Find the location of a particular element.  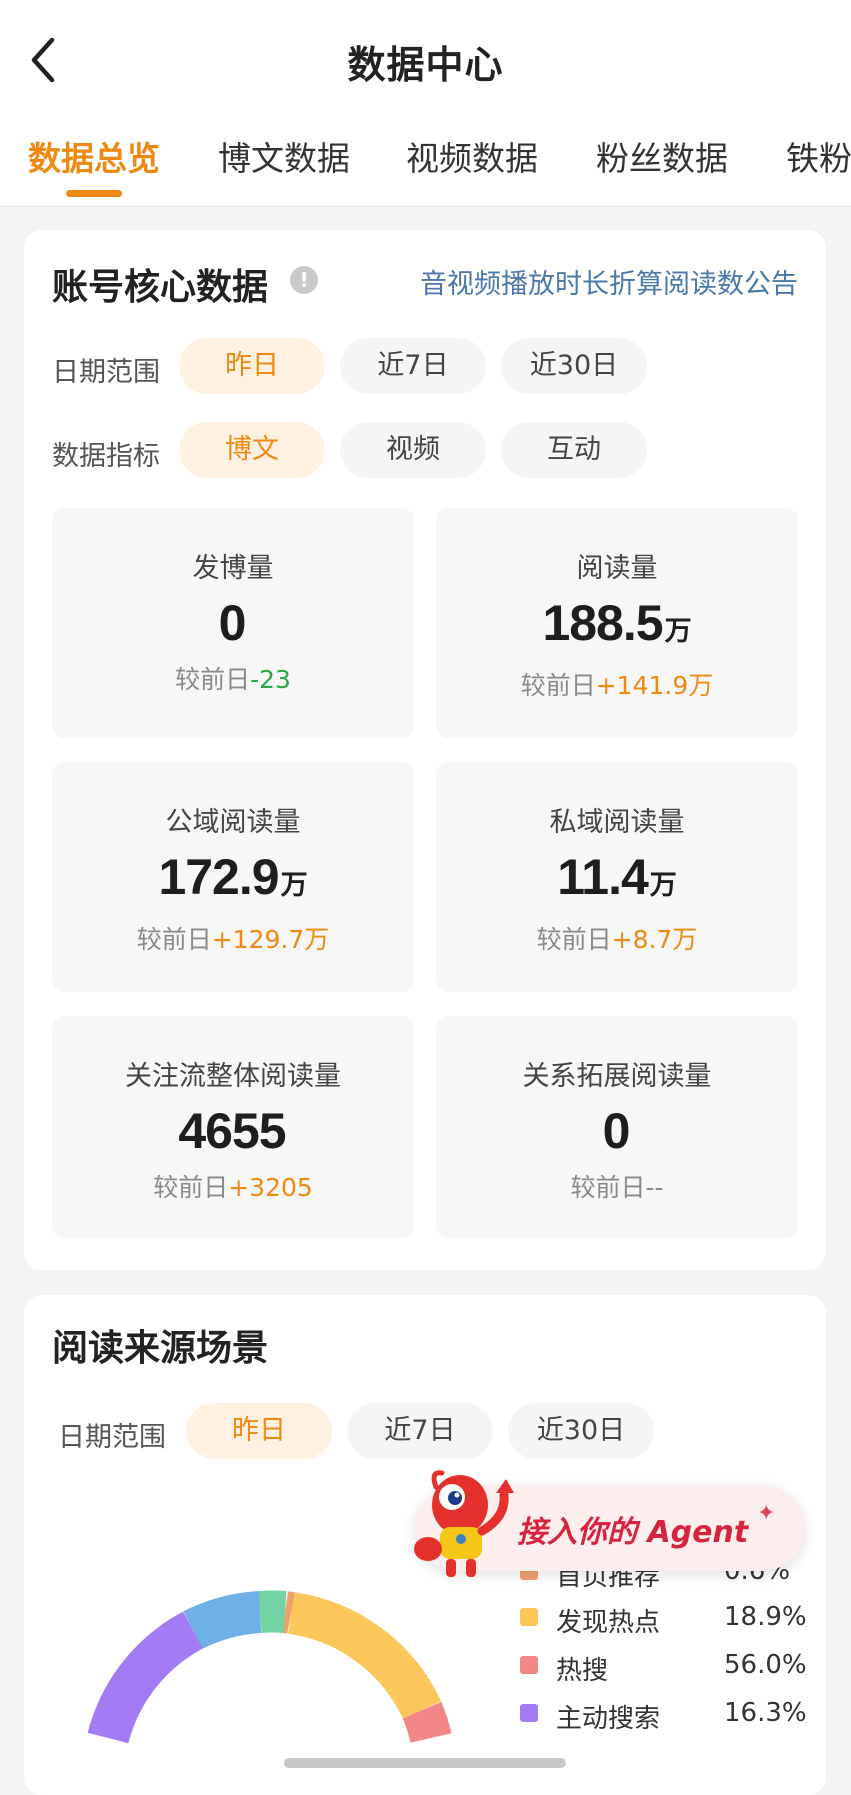

read-source-donut-chart is located at coordinates (280, 1670).